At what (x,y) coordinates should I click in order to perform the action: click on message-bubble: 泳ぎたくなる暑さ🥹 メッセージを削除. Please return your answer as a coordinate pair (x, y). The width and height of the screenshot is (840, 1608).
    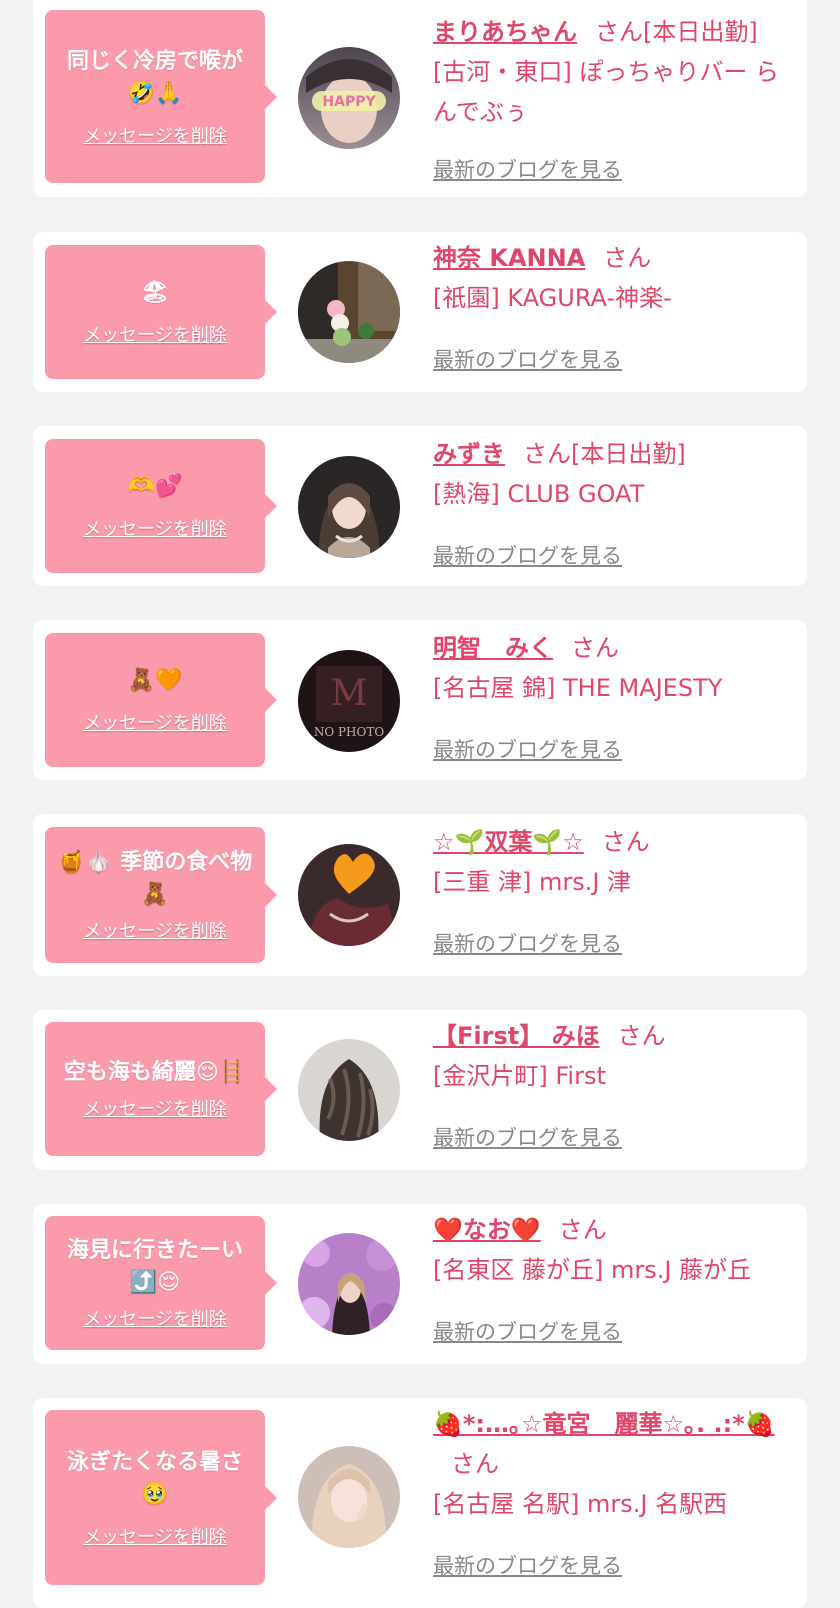
    Looking at the image, I should click on (161, 1497).